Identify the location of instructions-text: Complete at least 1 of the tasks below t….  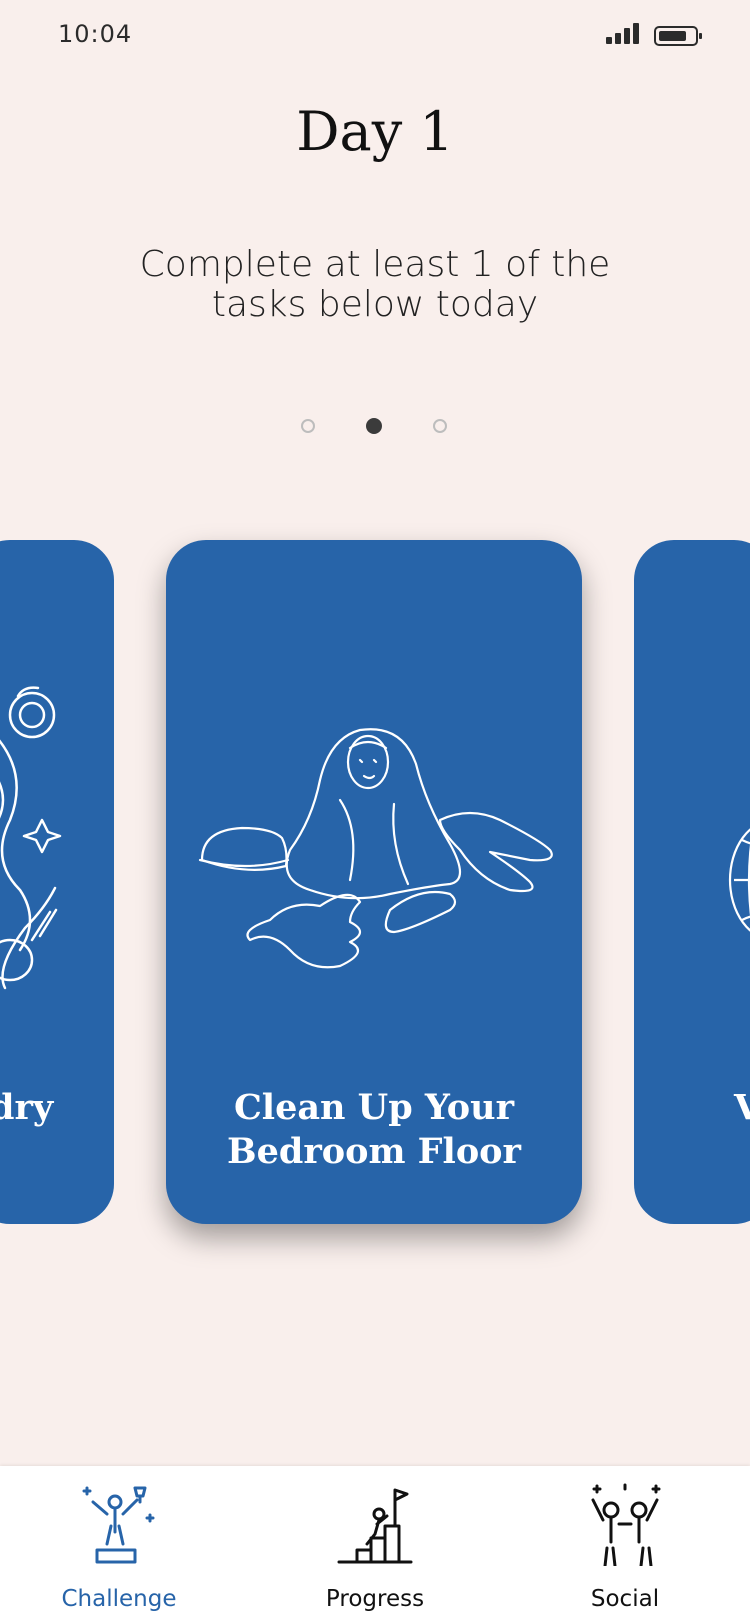
(375, 284).